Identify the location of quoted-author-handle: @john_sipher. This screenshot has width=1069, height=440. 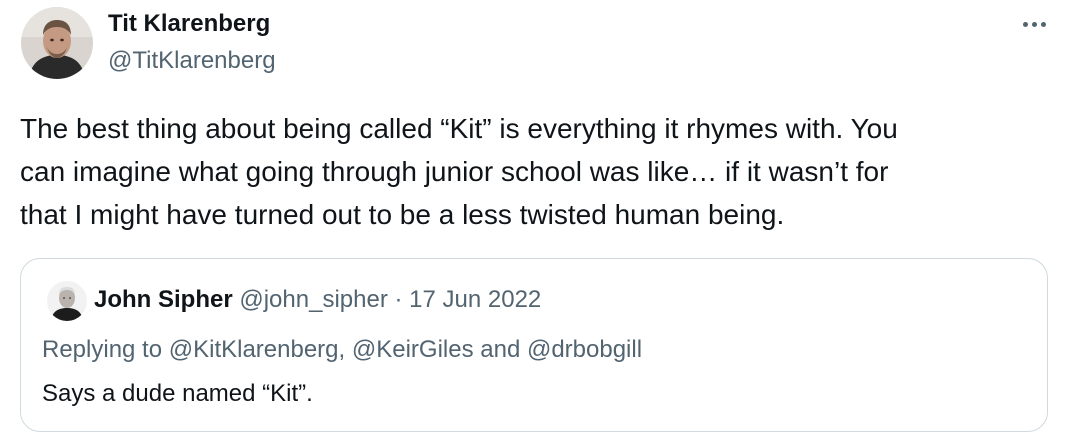
(313, 299).